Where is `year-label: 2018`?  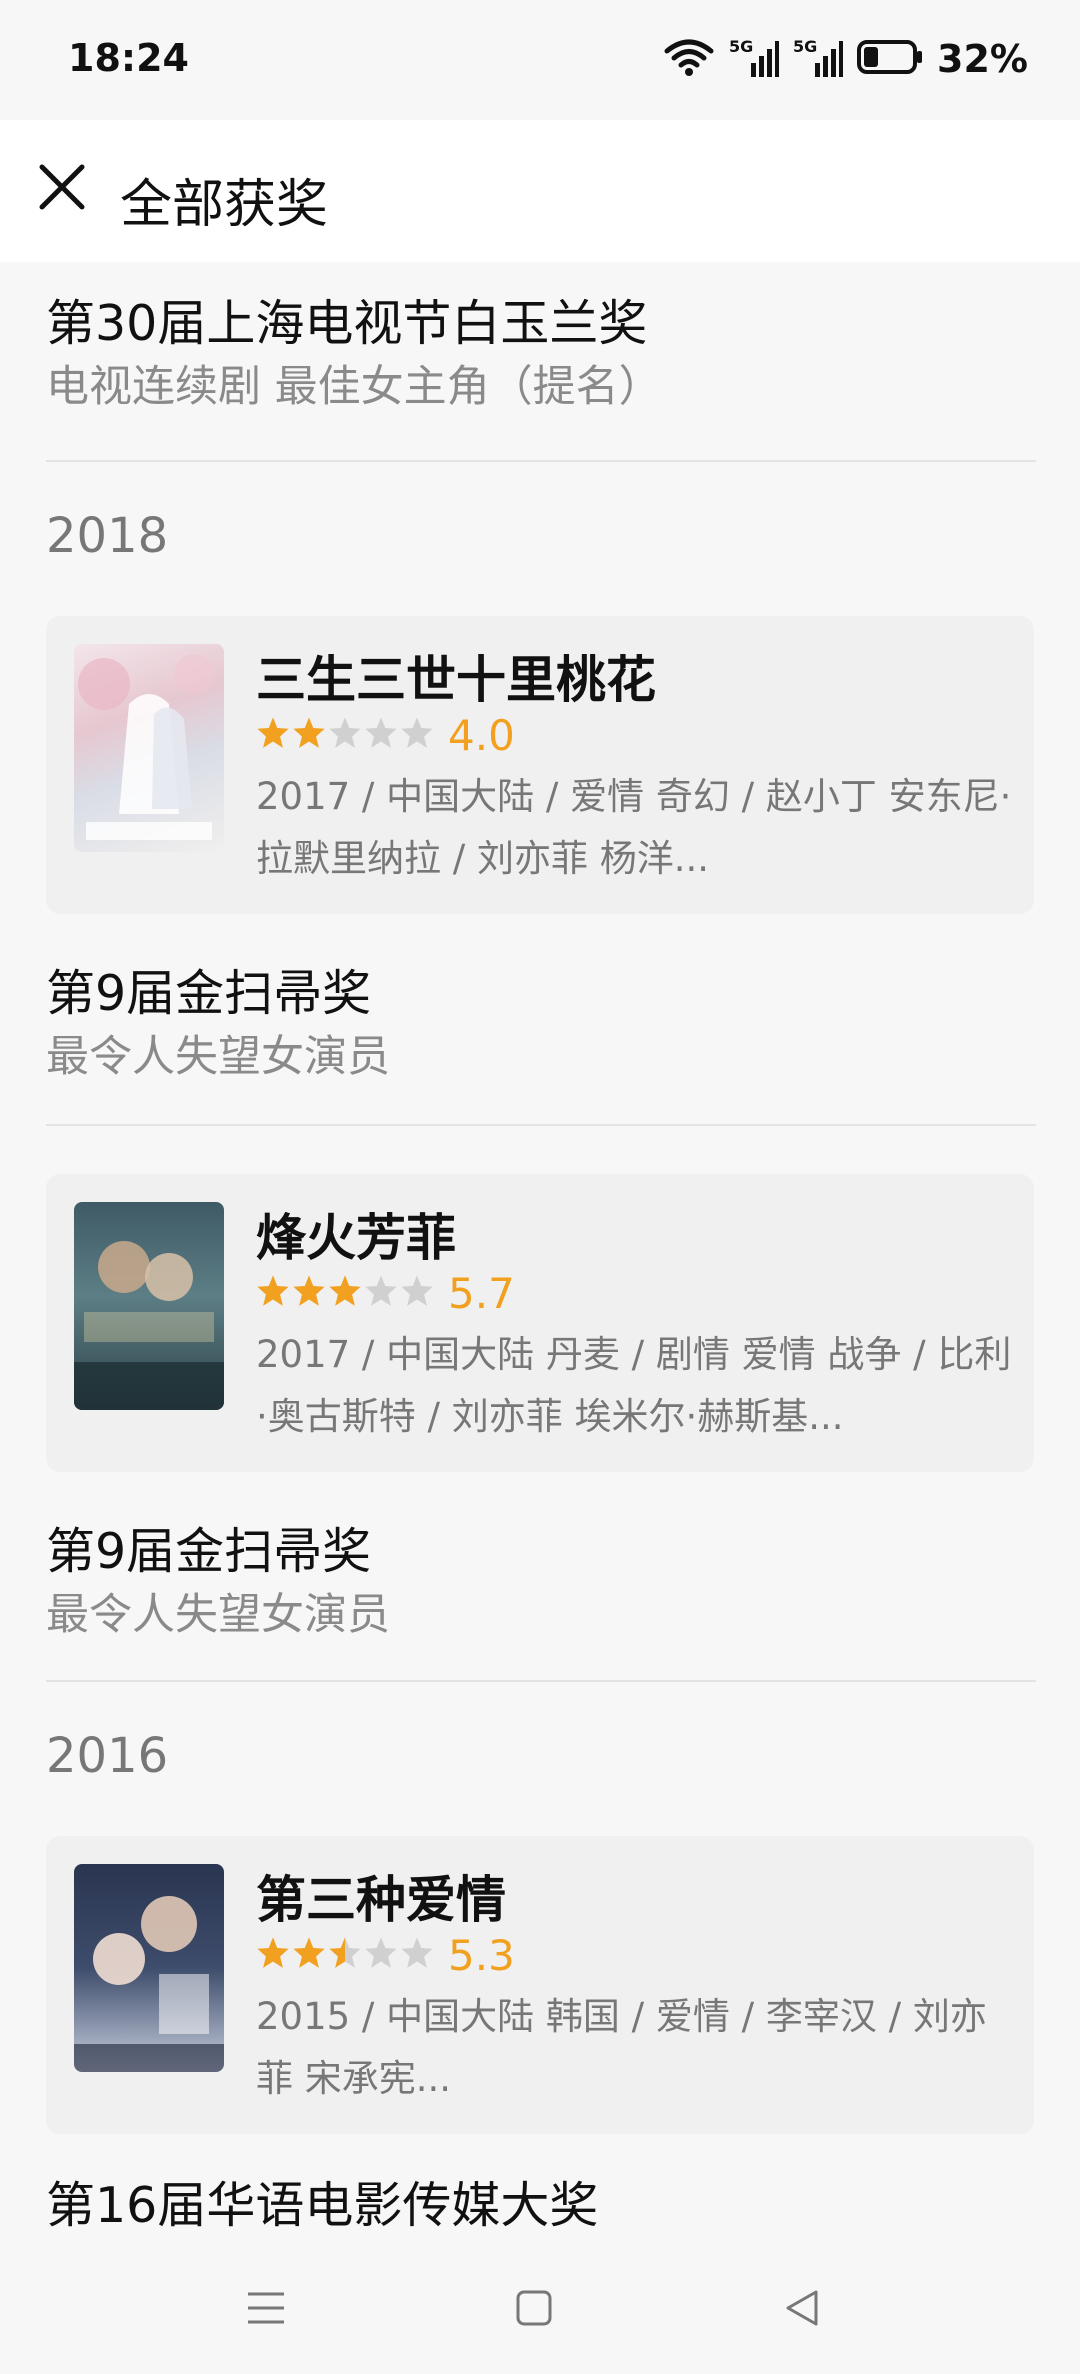 year-label: 2018 is located at coordinates (107, 536).